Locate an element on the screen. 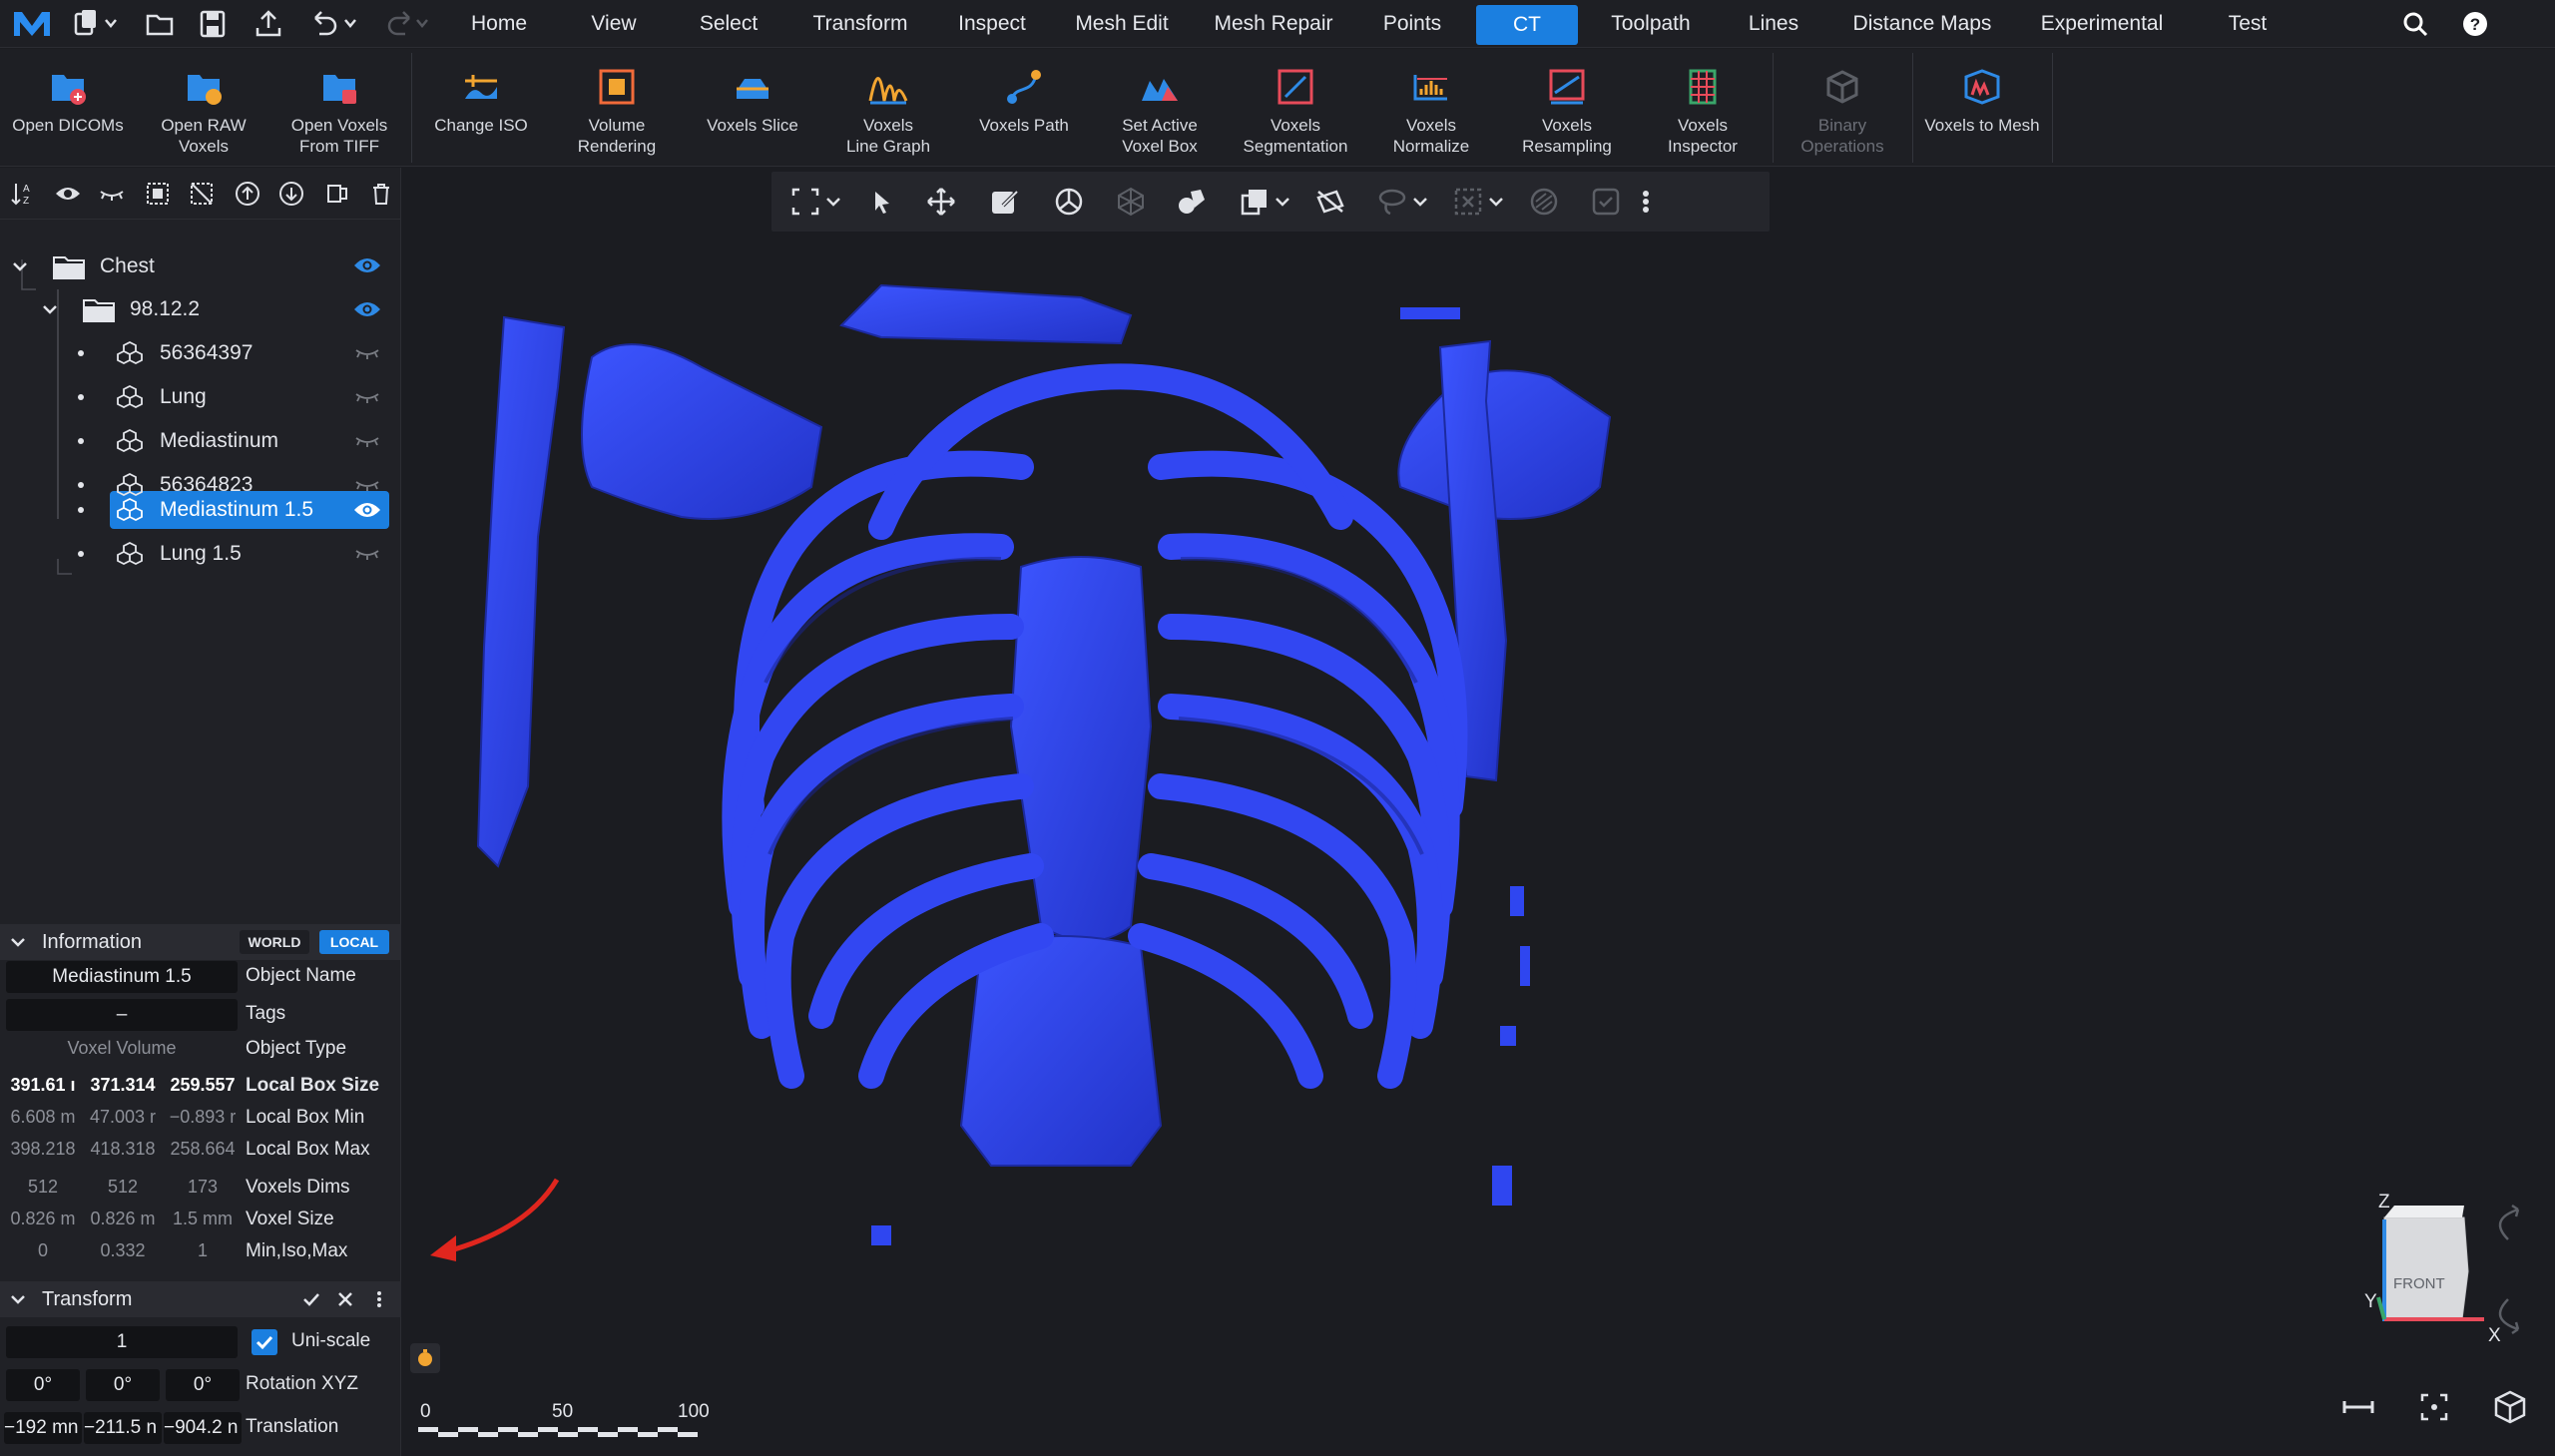 The width and height of the screenshot is (2555, 1456). voxels-line-graph-button: Voxels Line Graph is located at coordinates (888, 108).